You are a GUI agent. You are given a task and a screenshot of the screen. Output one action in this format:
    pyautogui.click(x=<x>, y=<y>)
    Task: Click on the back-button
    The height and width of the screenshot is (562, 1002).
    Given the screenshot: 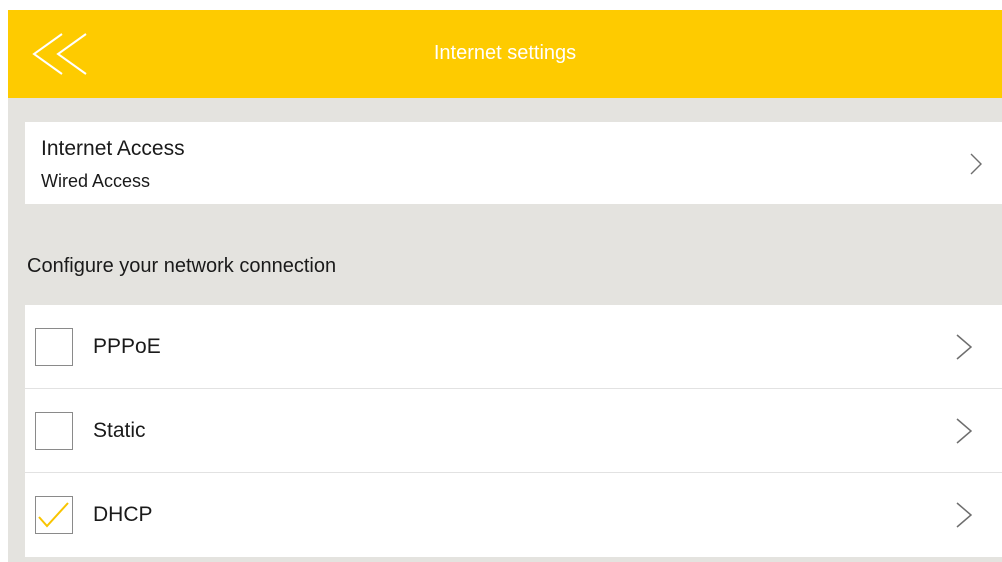 What is the action you would take?
    pyautogui.click(x=68, y=54)
    